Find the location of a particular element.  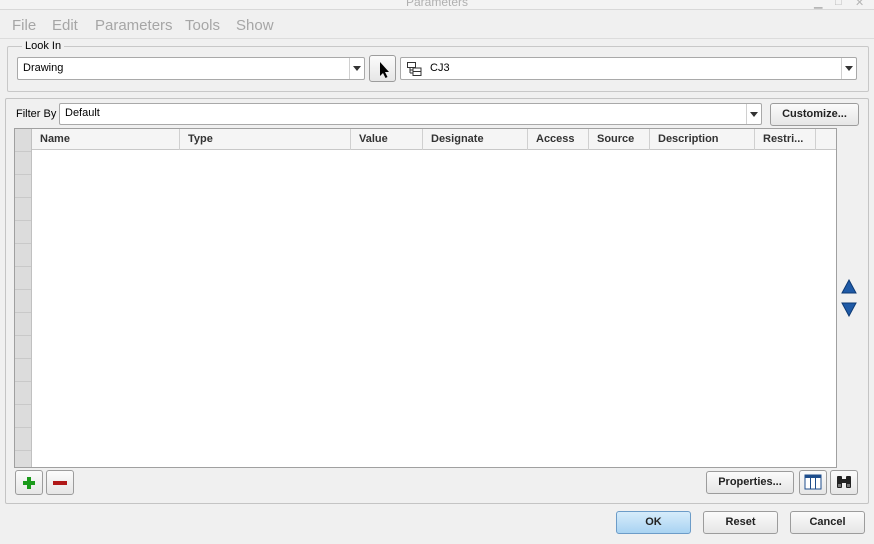

column-header-type: Type is located at coordinates (265, 139).